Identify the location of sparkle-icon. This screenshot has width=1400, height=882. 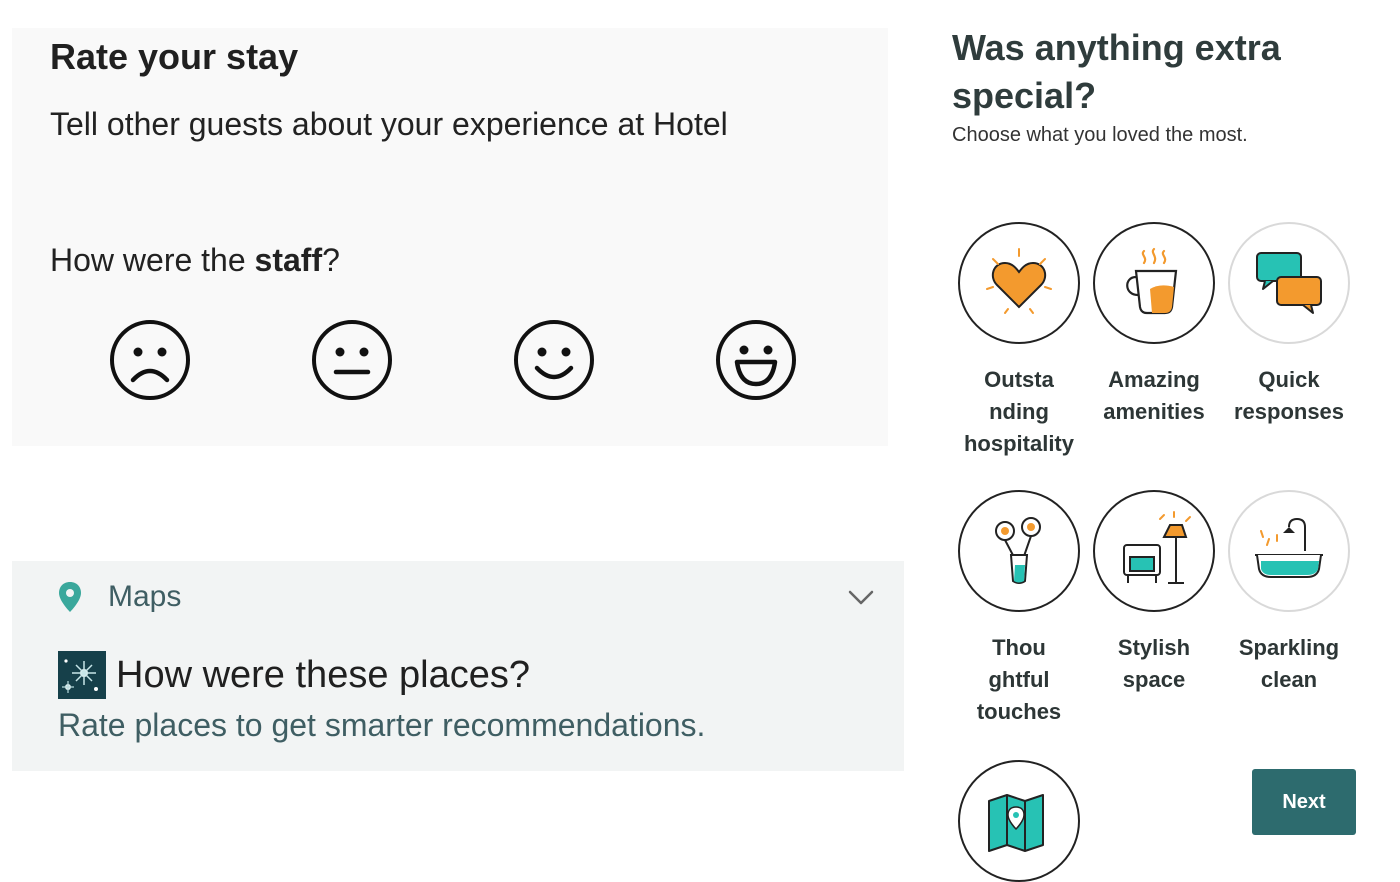
(82, 675).